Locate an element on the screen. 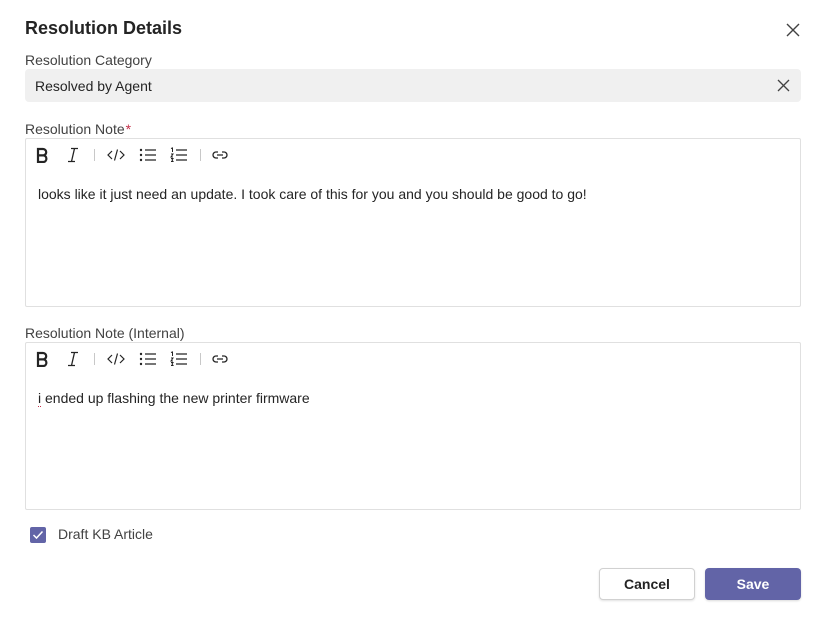 This screenshot has height=625, width=829. draft-kb-checkbox is located at coordinates (38, 535).